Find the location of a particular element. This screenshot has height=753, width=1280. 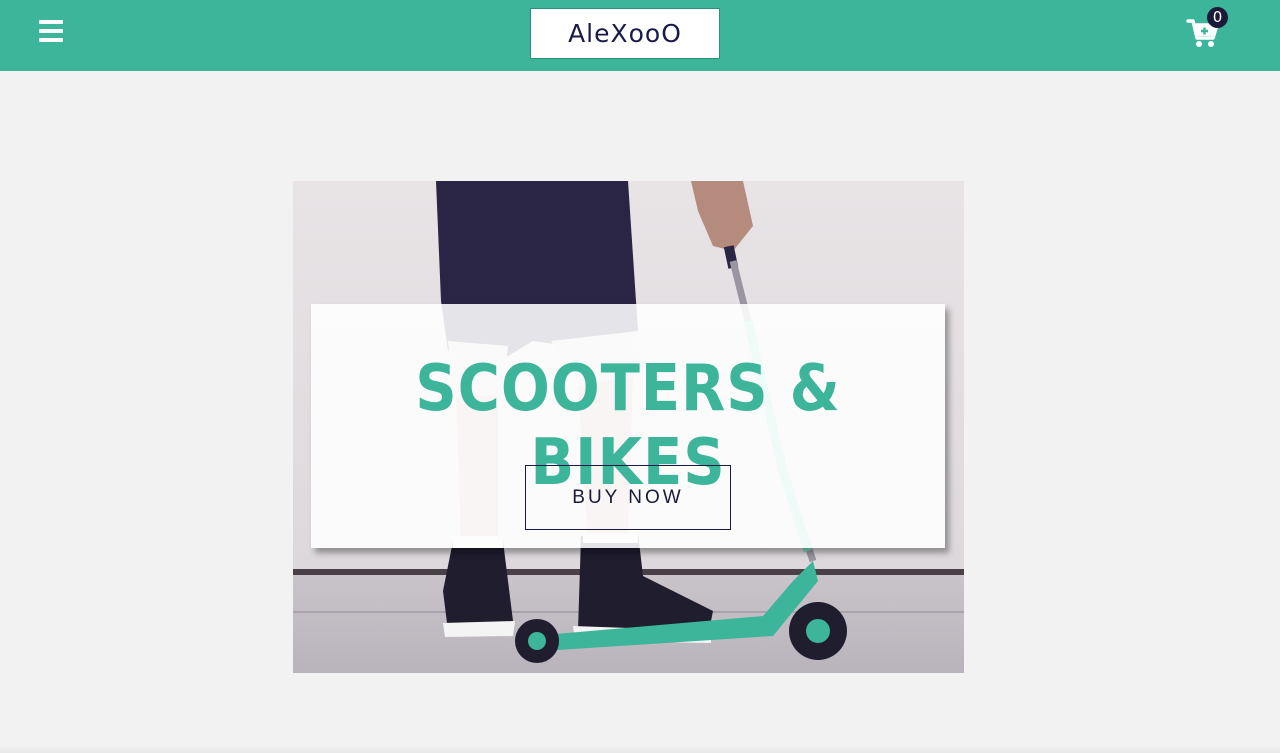

hamburger-menu-button is located at coordinates (51, 35).